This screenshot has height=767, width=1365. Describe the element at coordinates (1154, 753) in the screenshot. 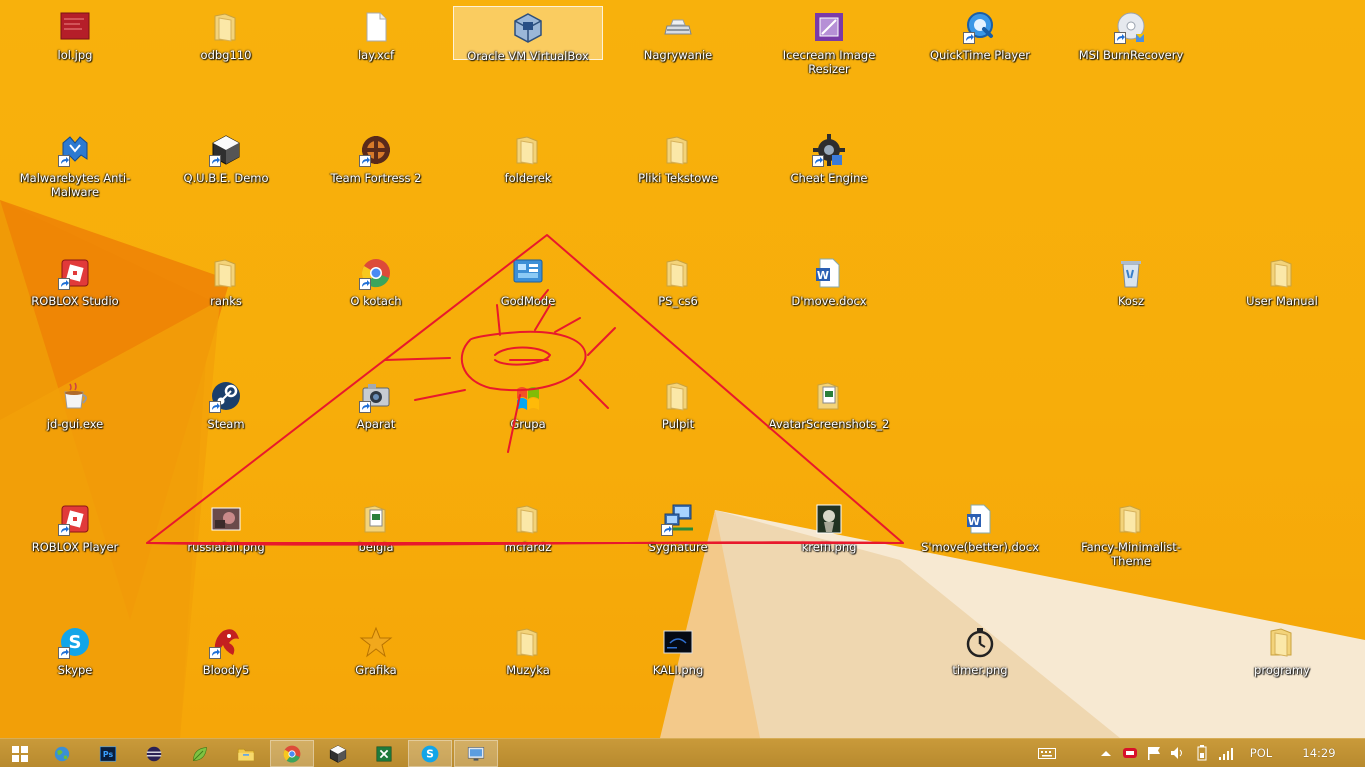

I see `action-center-button` at that location.